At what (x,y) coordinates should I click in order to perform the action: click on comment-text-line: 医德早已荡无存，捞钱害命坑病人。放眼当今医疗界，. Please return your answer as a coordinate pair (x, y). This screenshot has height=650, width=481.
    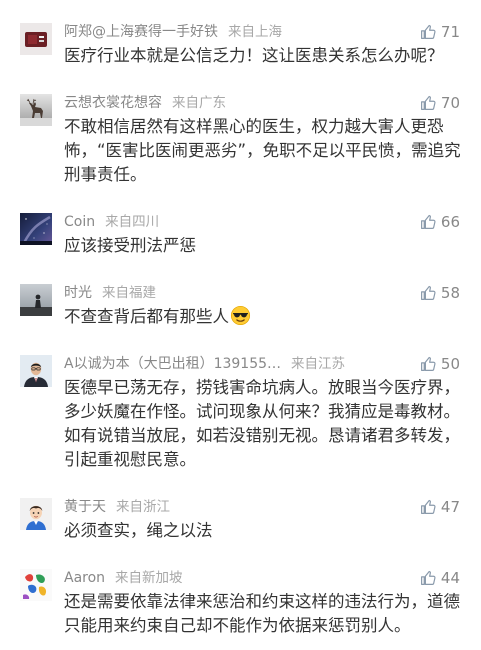
    Looking at the image, I should click on (262, 387).